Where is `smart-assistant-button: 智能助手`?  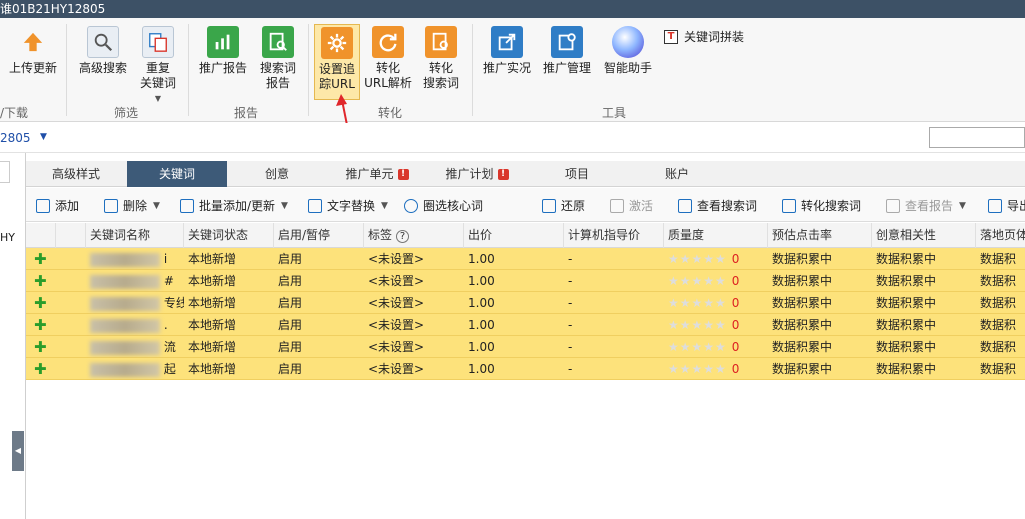 smart-assistant-button: 智能助手 is located at coordinates (628, 51).